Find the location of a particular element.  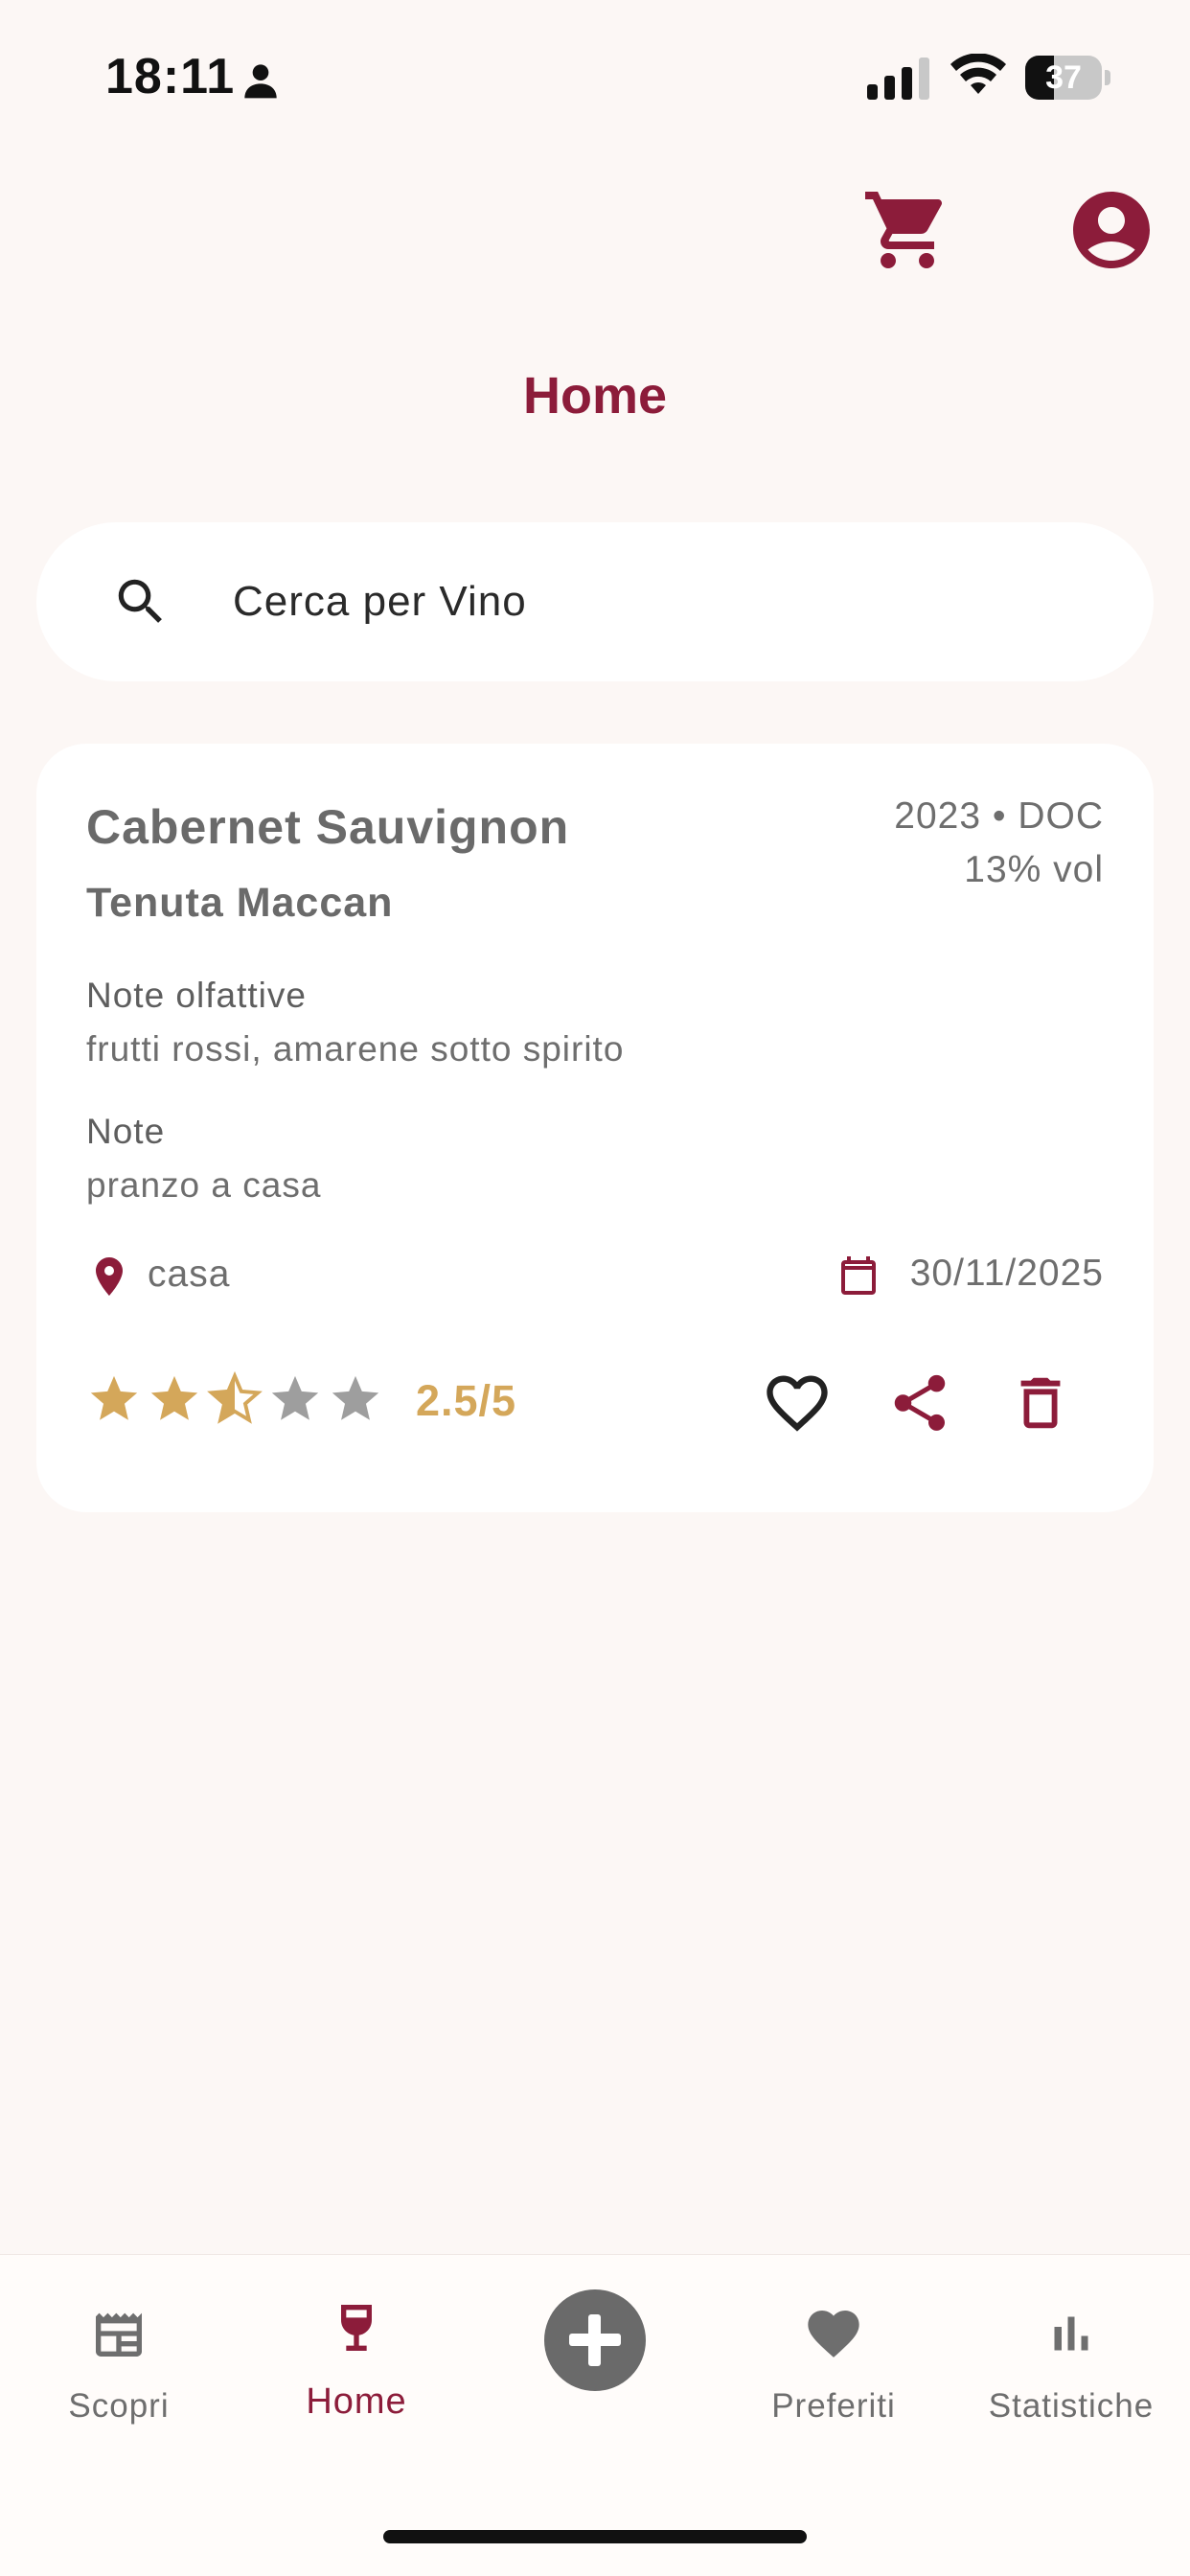

star-half-icon is located at coordinates (235, 1397).